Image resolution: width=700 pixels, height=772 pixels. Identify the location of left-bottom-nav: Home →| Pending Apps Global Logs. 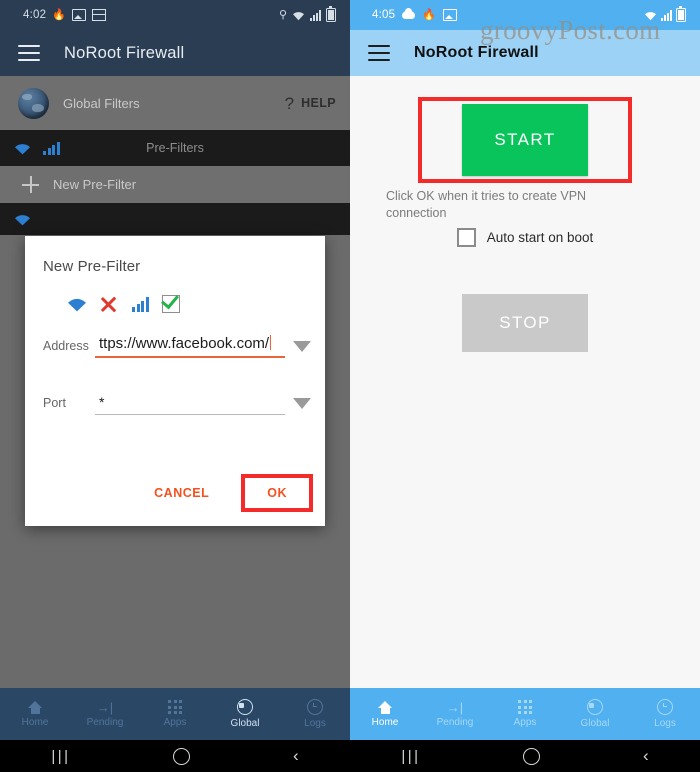
(175, 714).